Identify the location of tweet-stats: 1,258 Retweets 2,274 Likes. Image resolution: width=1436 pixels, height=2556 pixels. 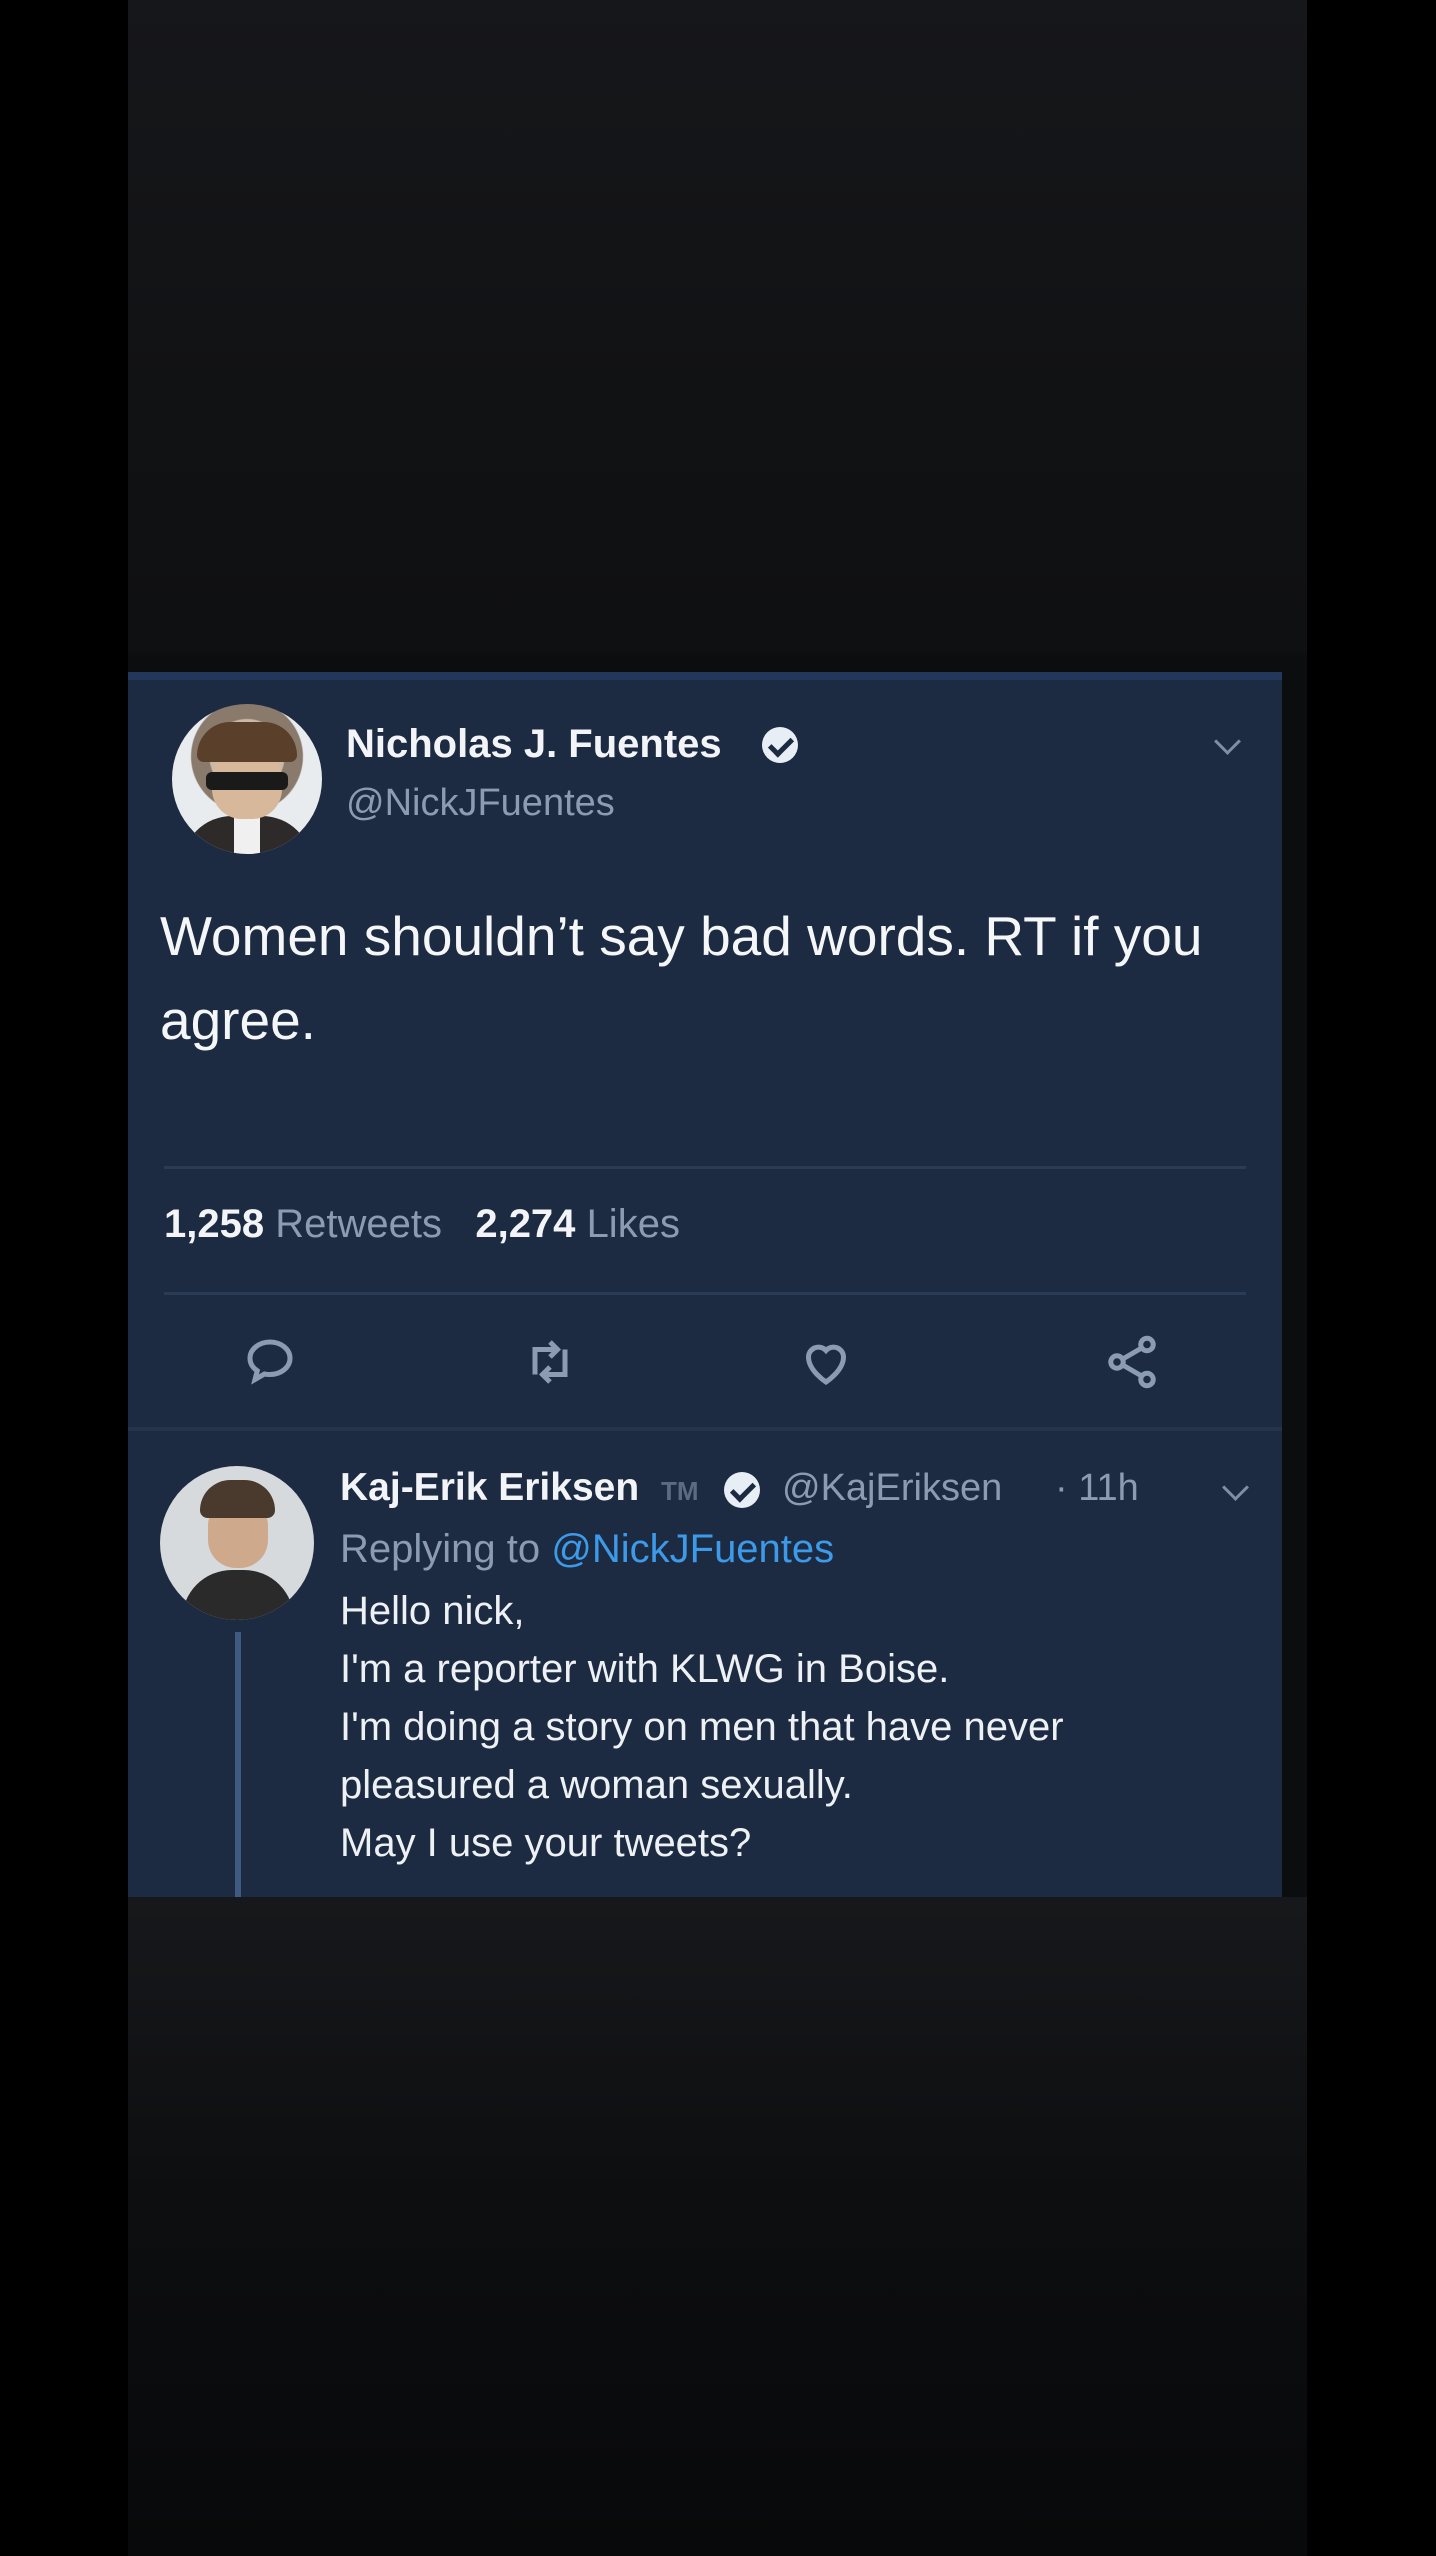
(422, 1224).